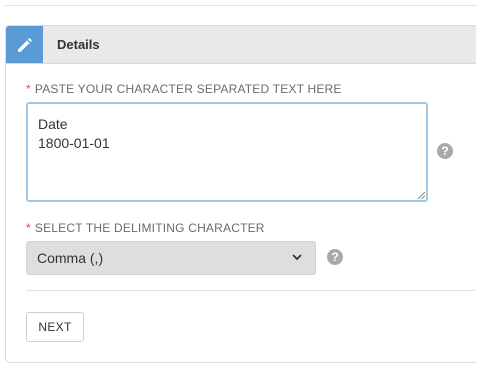 This screenshot has height=370, width=477. I want to click on panel-title: Details, so click(78, 44).